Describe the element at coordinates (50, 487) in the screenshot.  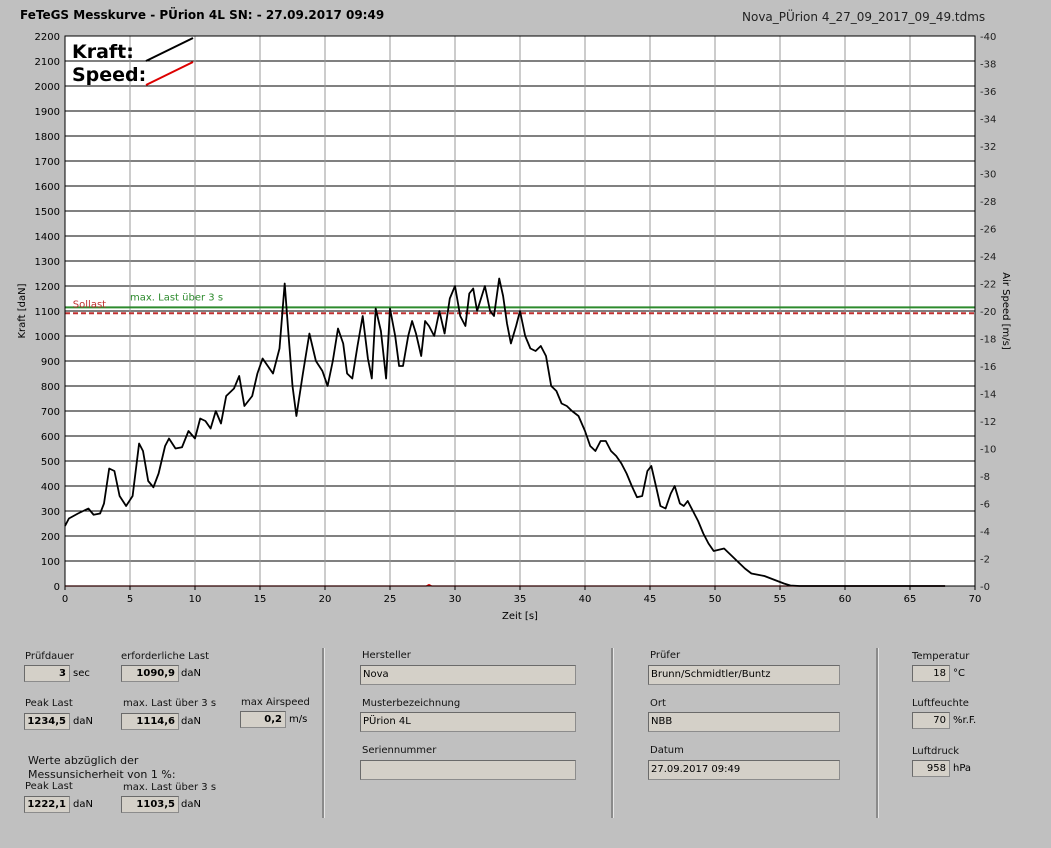
I see `y-tick-label-400: 400` at that location.